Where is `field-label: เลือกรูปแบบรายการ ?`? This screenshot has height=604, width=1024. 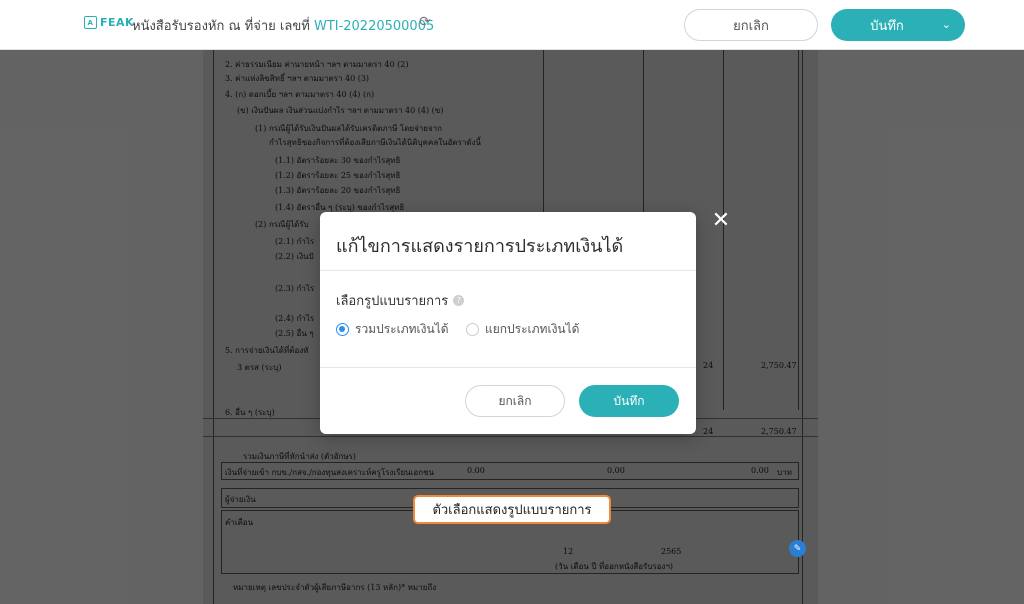
field-label: เลือกรูปแบบรายการ ? is located at coordinates (400, 300).